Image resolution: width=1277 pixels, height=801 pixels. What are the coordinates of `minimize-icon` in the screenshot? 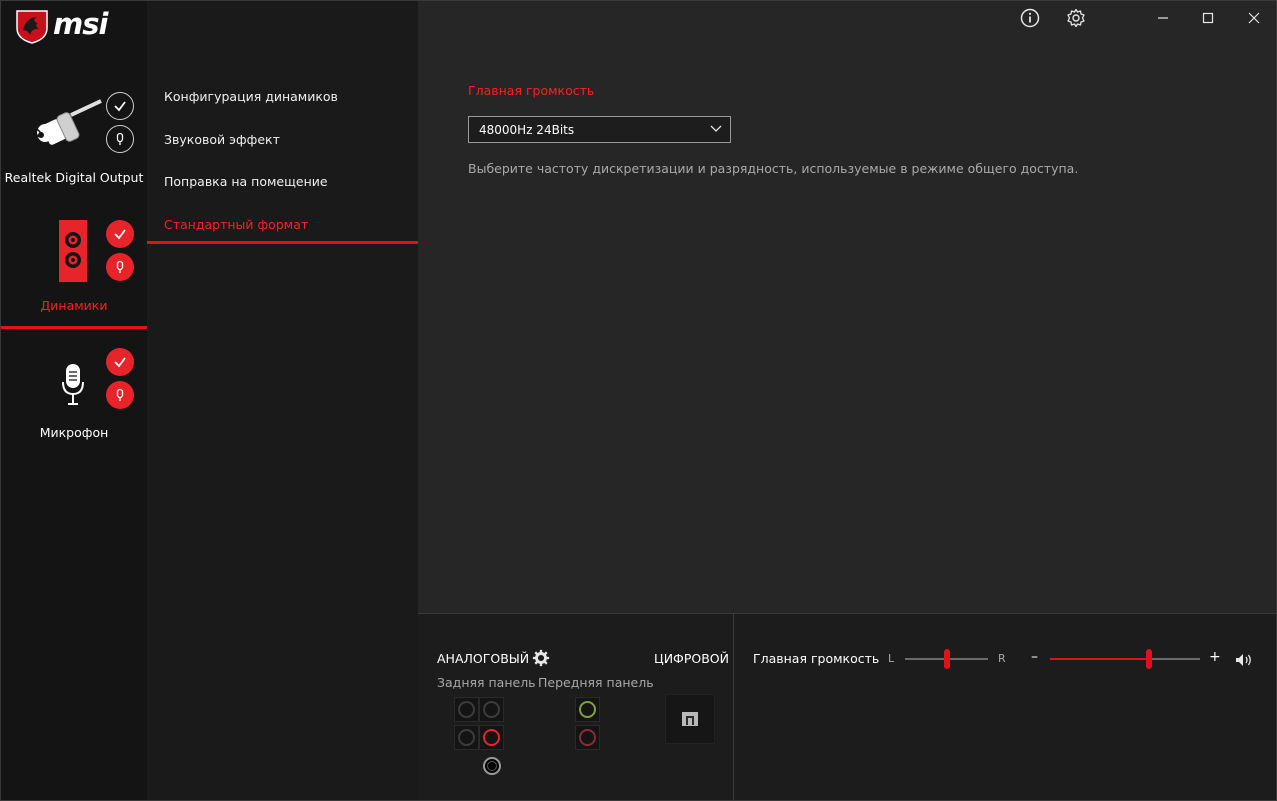 It's located at (1163, 18).